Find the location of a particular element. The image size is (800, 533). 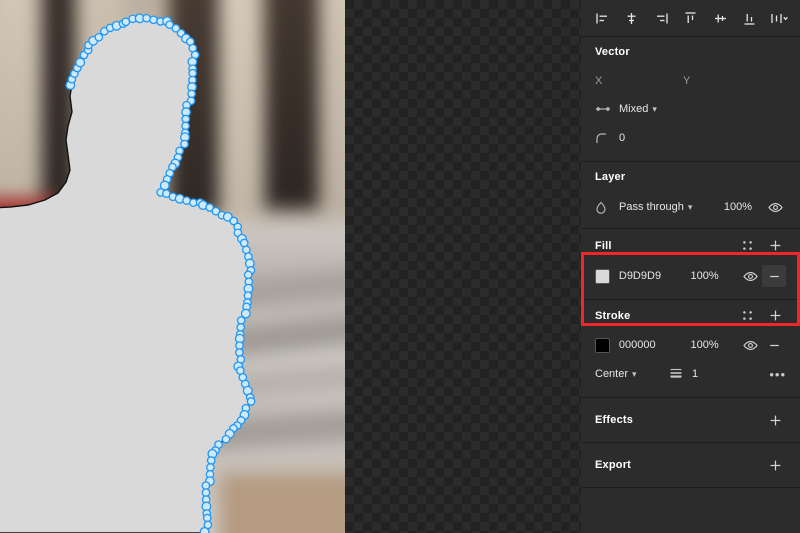

layer-section: Layer Pass through ▾ 100% is located at coordinates (690, 195).